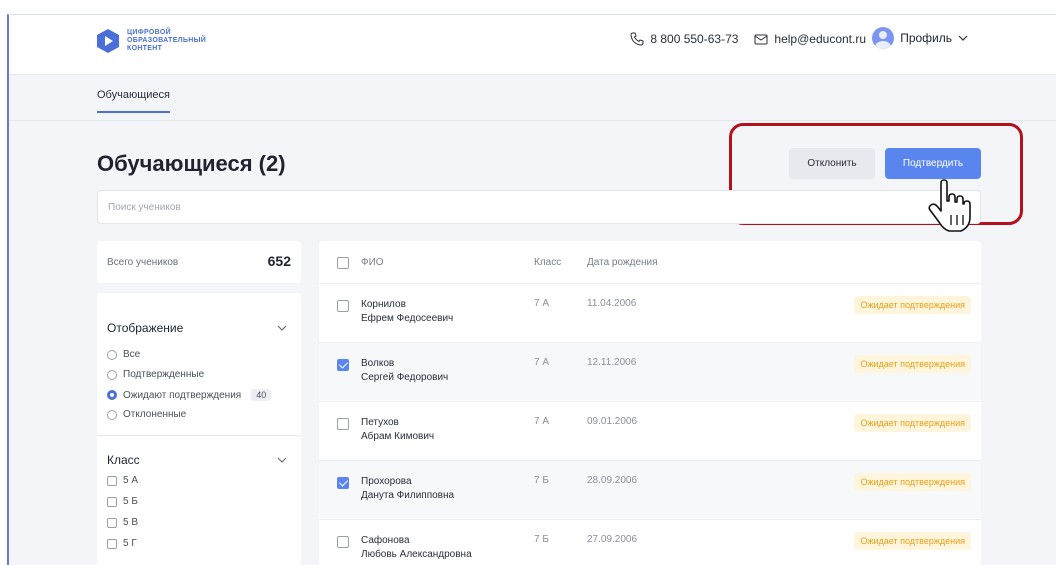 This screenshot has width=1056, height=565. I want to click on first-name: Ефрем Федосеевич, so click(407, 318).